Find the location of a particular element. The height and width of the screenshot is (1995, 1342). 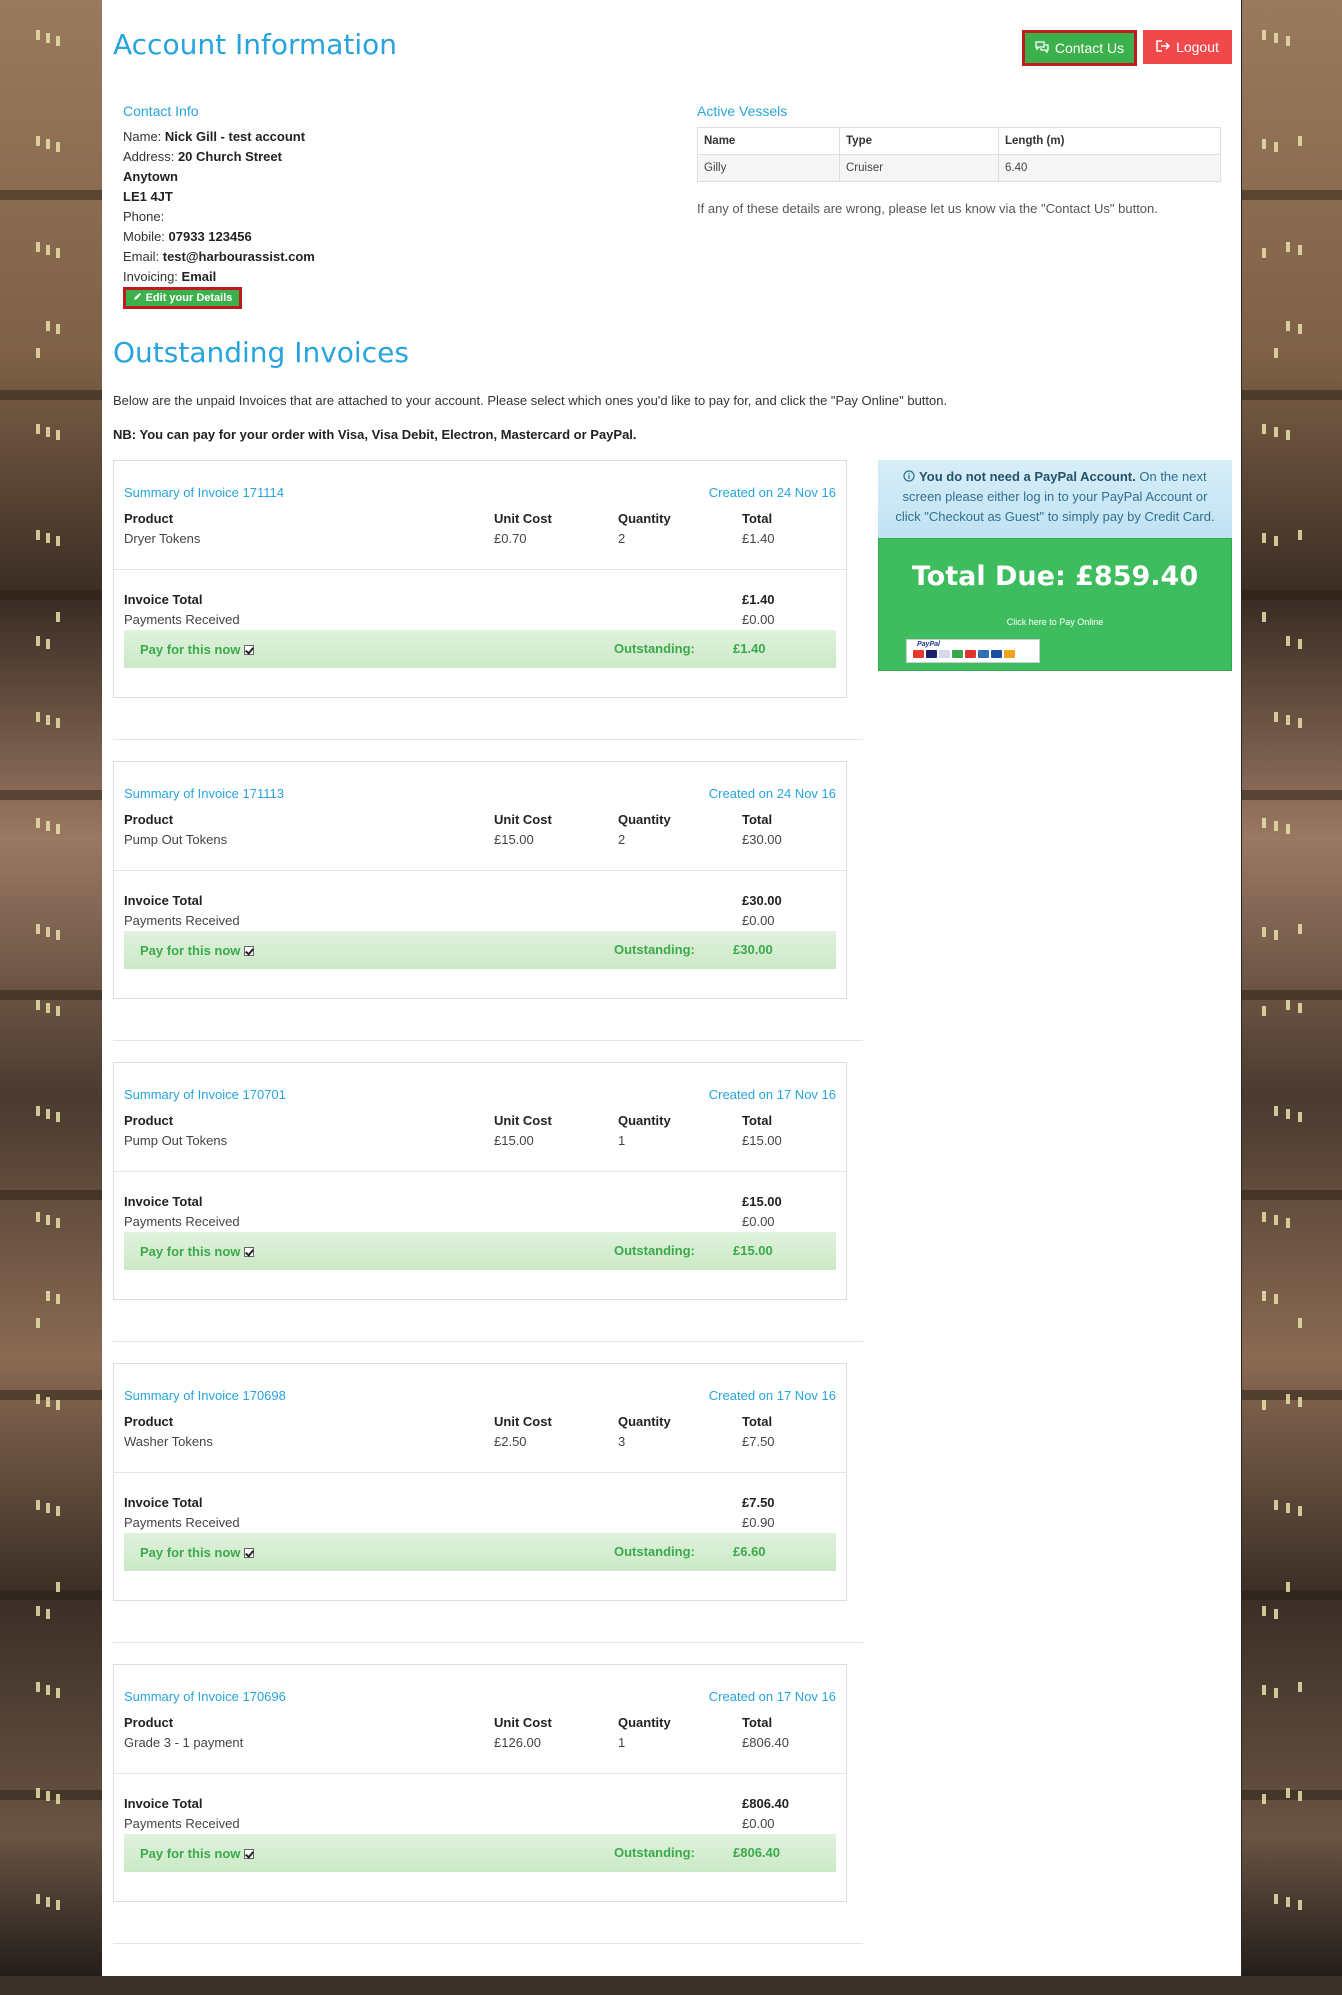

pay-now-bar: Pay for this now Outstanding: £30.00 is located at coordinates (480, 950).